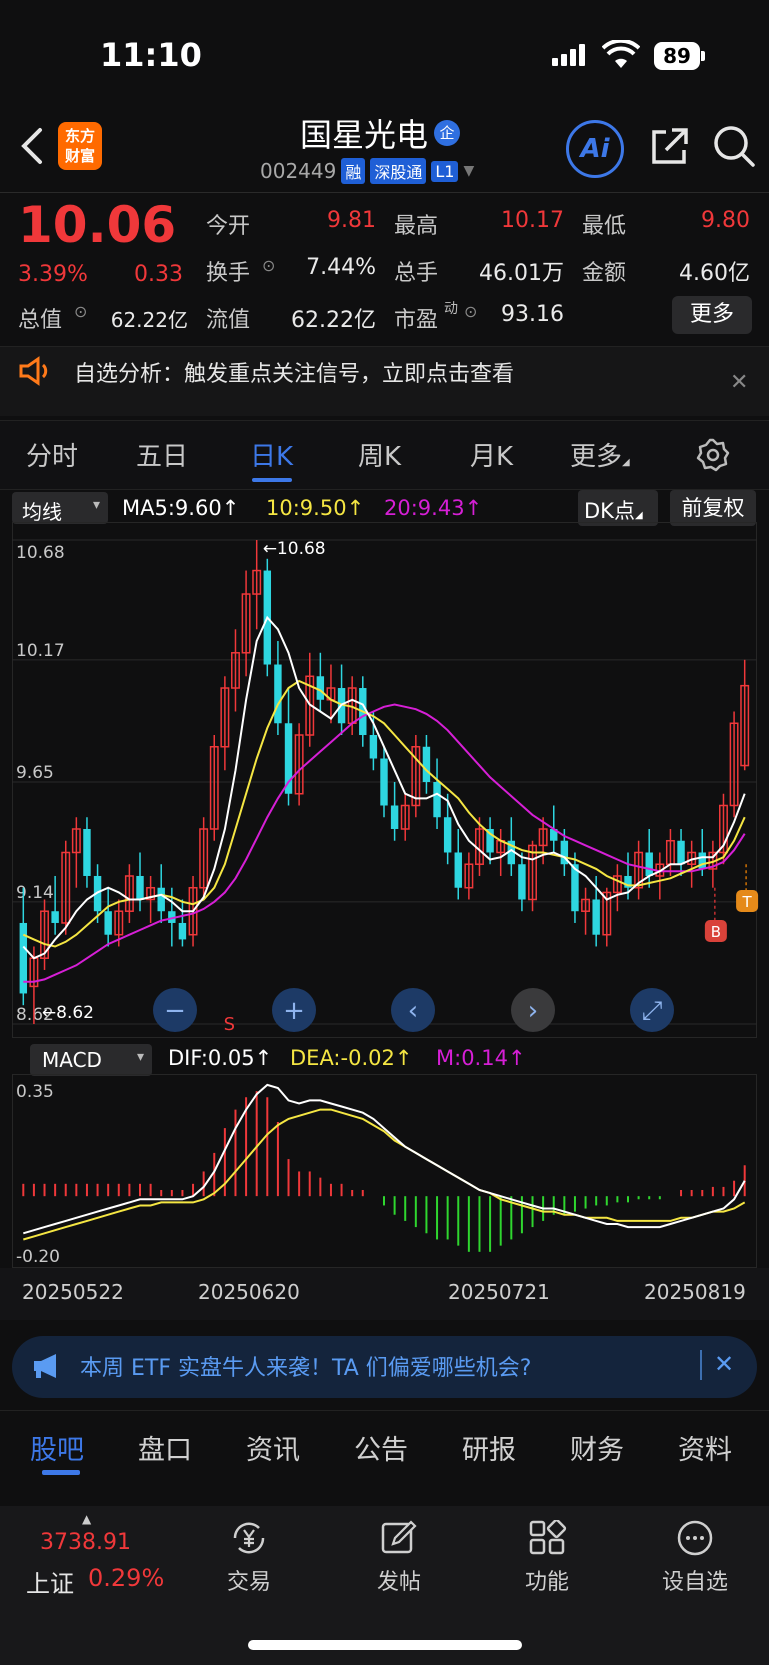 The image size is (769, 1665). I want to click on dea-indicator: DEA:-0.02↑, so click(351, 1058).